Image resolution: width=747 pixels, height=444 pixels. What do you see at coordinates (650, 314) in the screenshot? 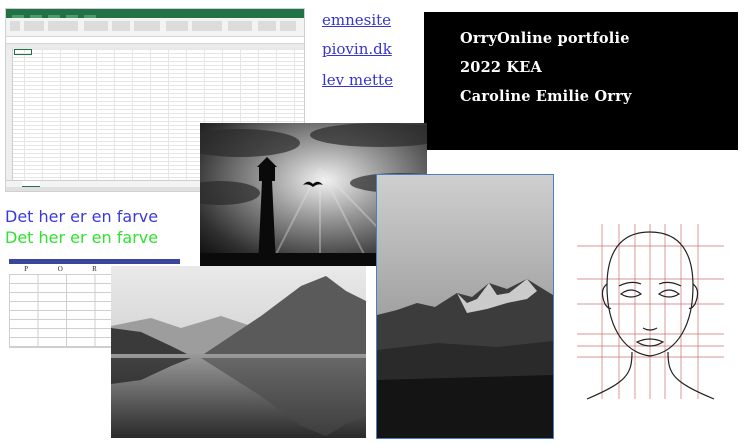
I see `face-proportion-sketch` at bounding box center [650, 314].